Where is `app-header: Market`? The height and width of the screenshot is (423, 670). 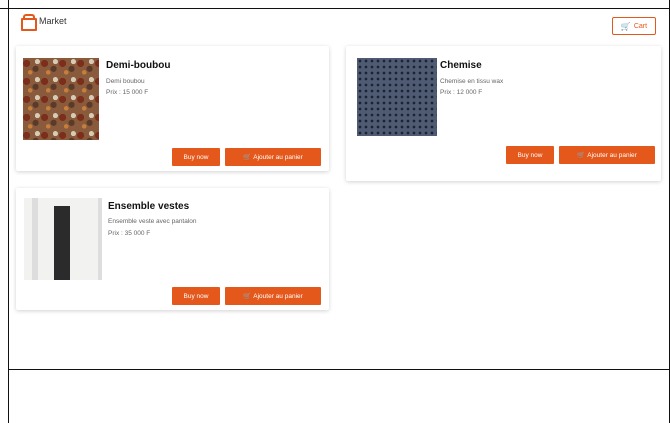 app-header: Market is located at coordinates (43, 22).